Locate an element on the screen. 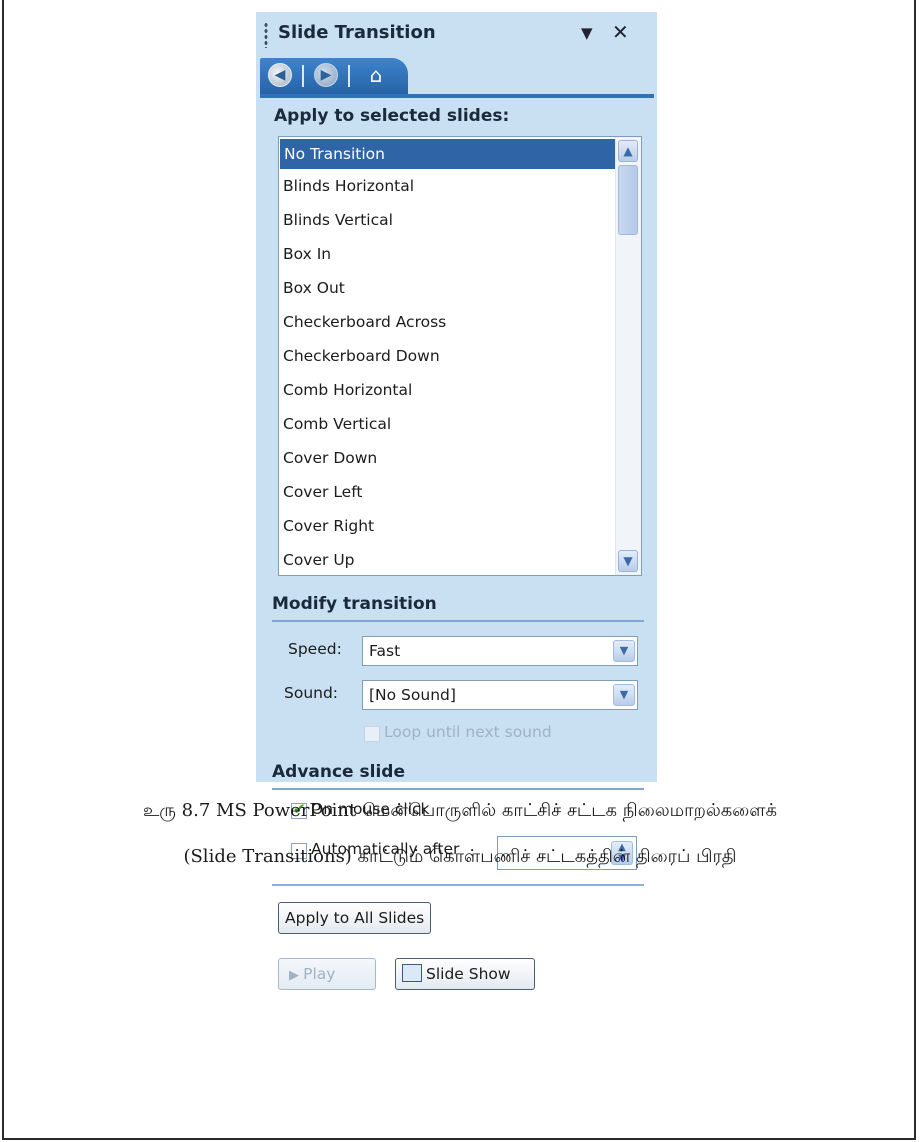 The image size is (920, 1142). speed-label: Speed: is located at coordinates (315, 649).